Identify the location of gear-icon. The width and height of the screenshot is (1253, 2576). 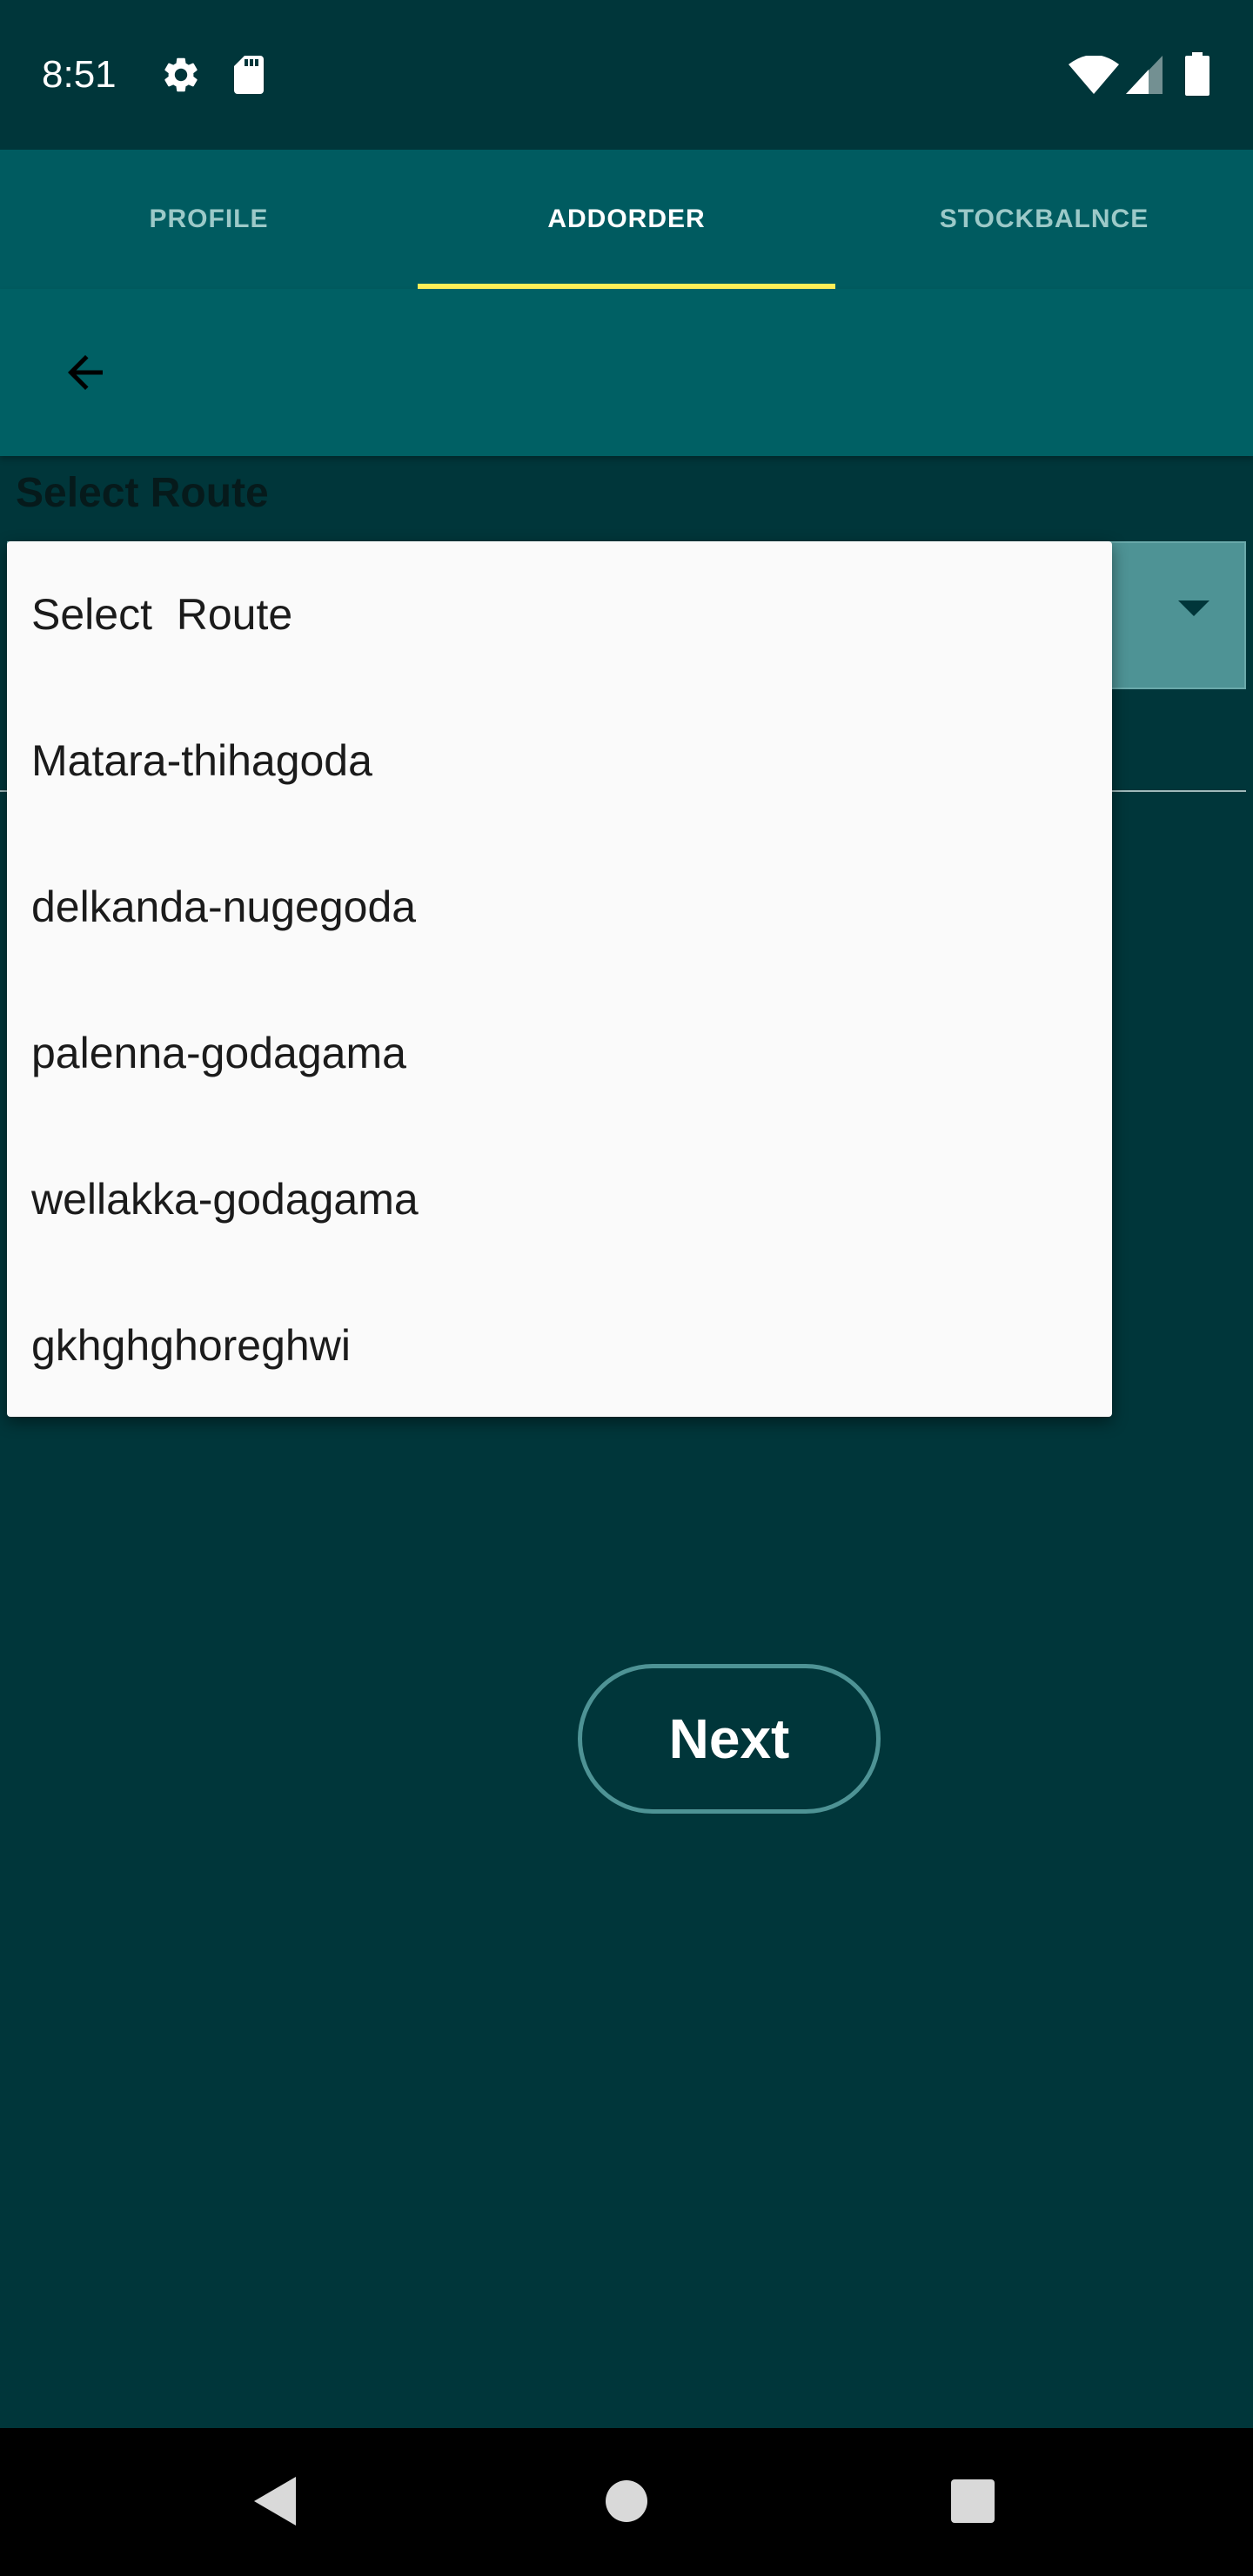
(181, 74).